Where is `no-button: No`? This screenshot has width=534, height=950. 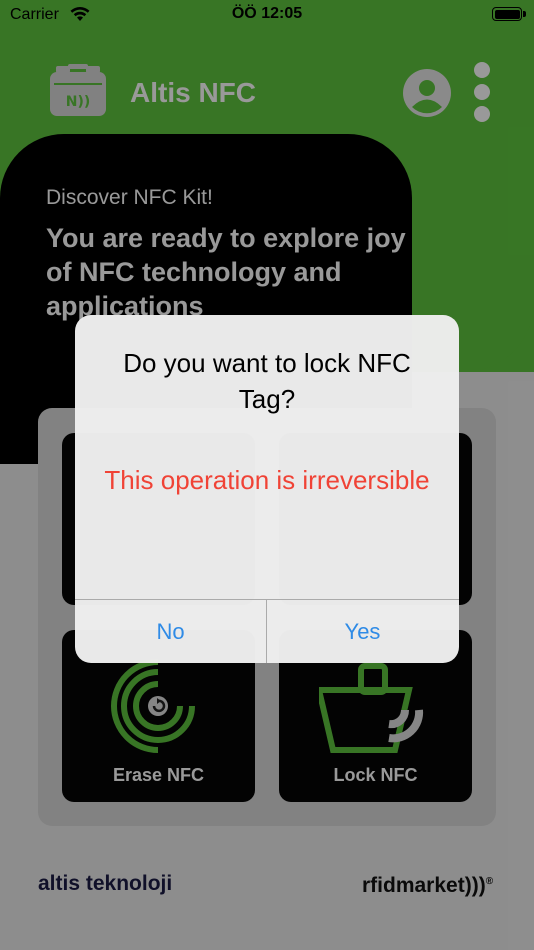 no-button: No is located at coordinates (170, 631).